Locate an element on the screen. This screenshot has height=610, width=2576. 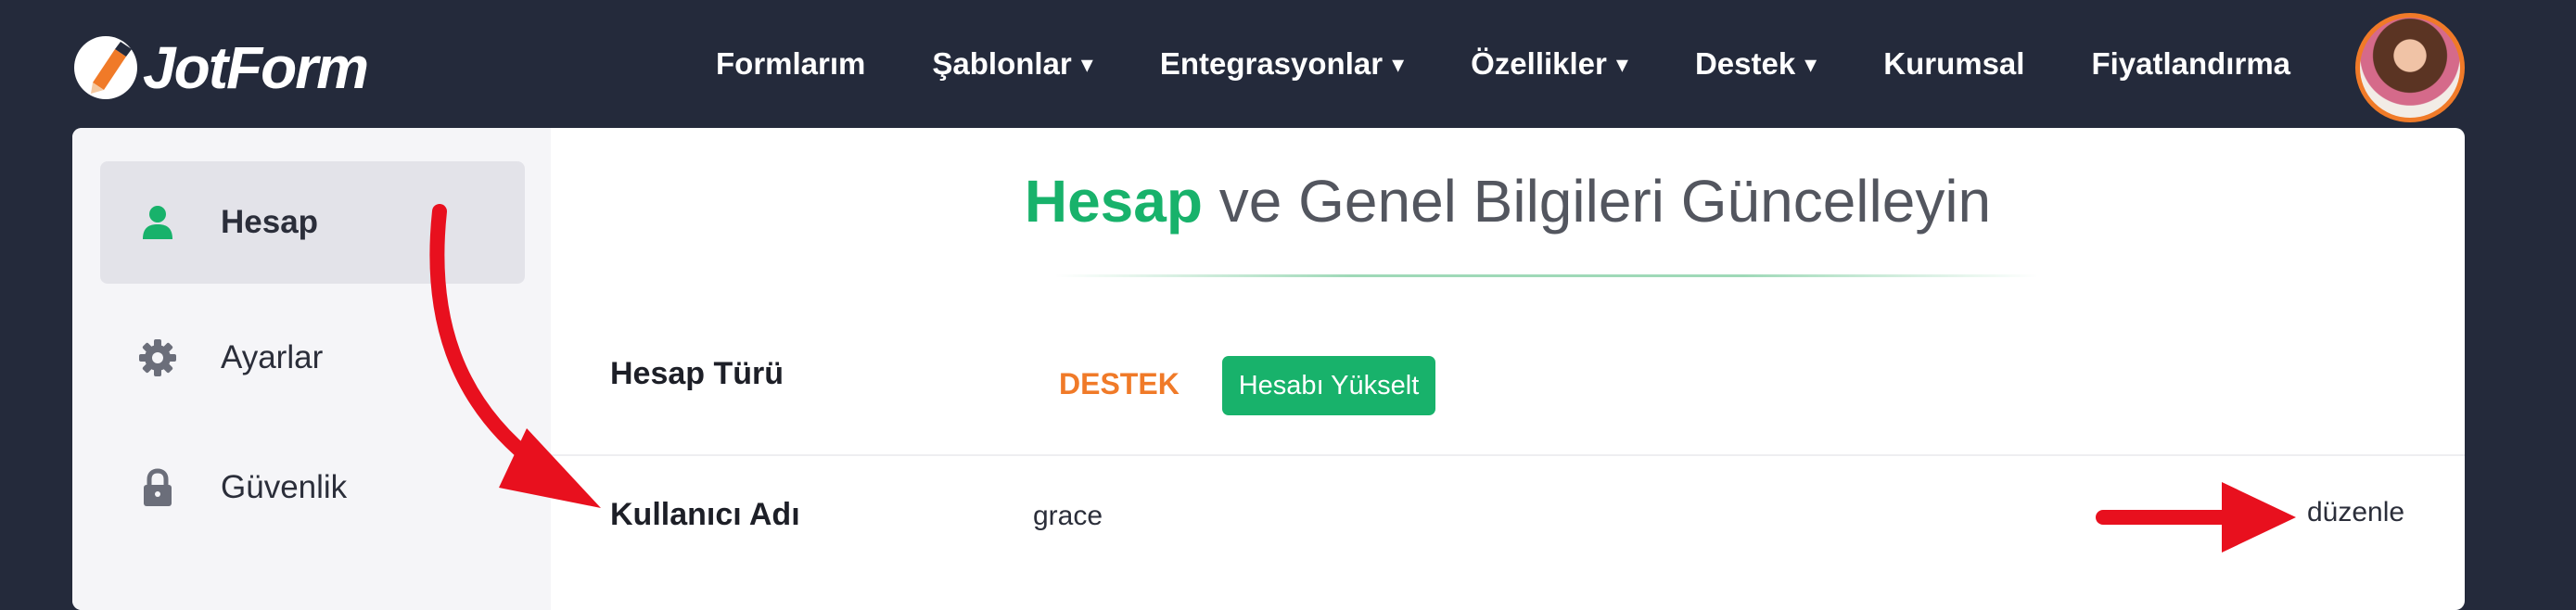
upgrade-account-button: Hesabı Yükselt is located at coordinates (1328, 385).